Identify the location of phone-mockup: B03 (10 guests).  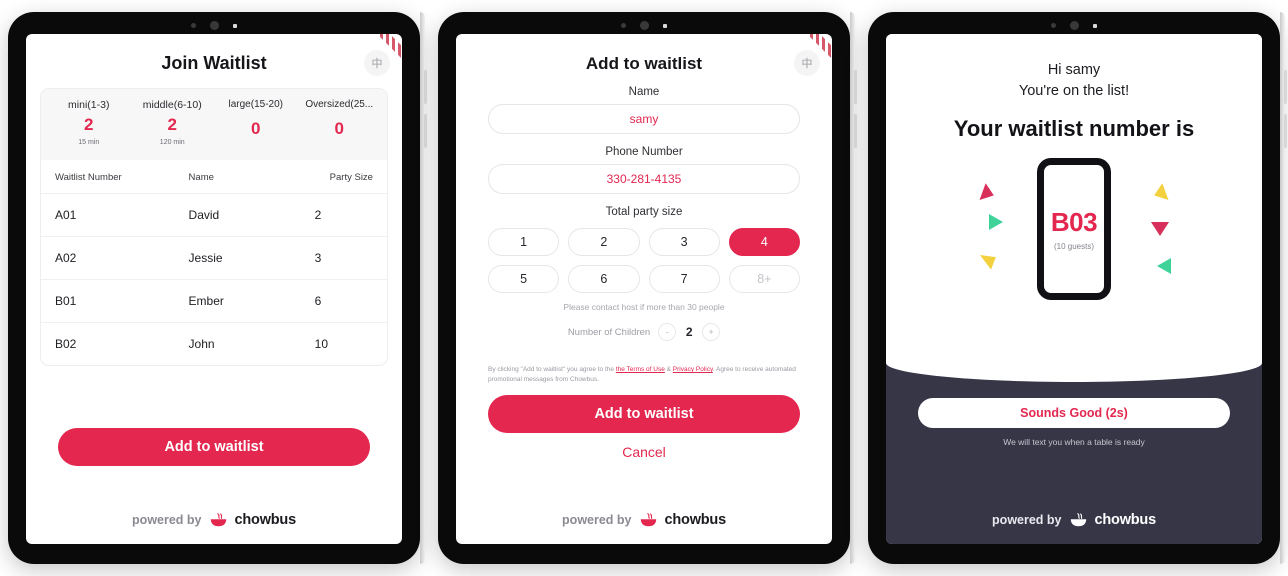
(1074, 229).